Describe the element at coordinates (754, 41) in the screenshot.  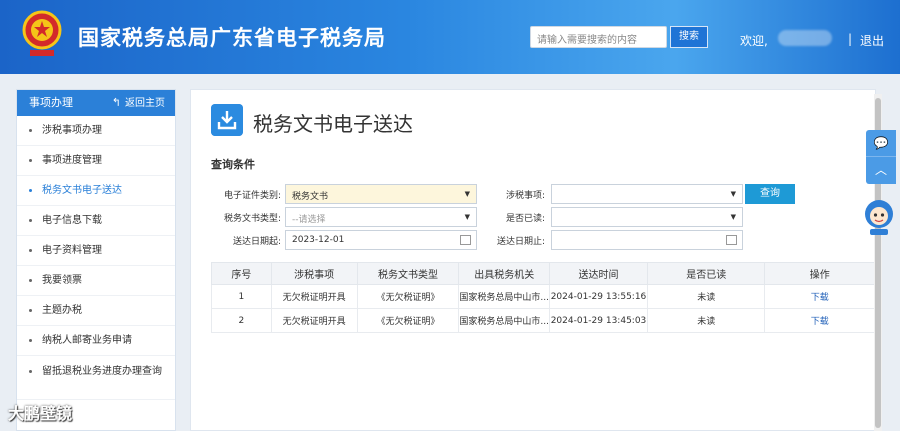
I see `welcome-text: 欢迎,` at that location.